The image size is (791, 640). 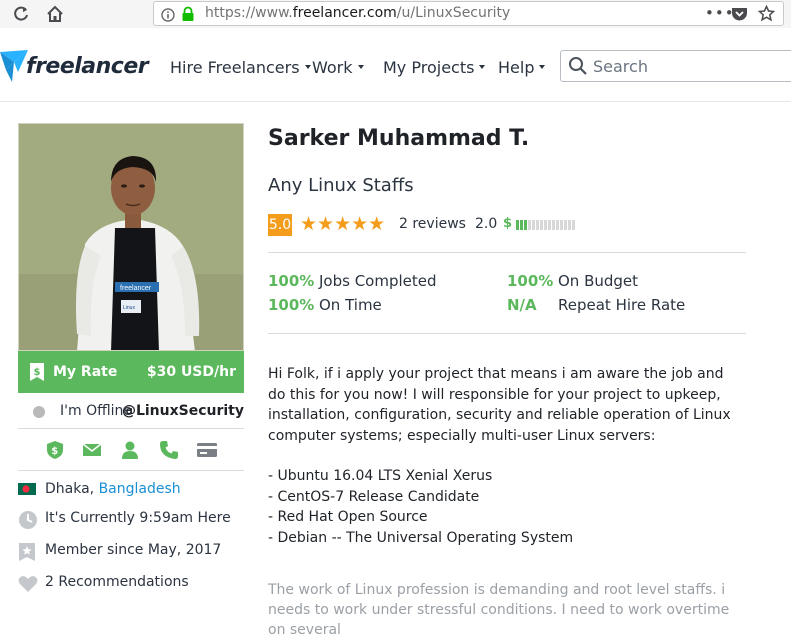 What do you see at coordinates (291, 281) in the screenshot?
I see `jobs-completed-pct: 100%` at bounding box center [291, 281].